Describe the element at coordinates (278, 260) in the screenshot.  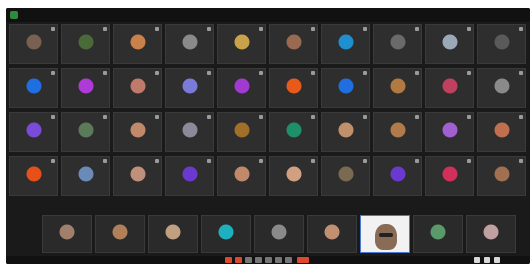
I see `reactions-icon` at that location.